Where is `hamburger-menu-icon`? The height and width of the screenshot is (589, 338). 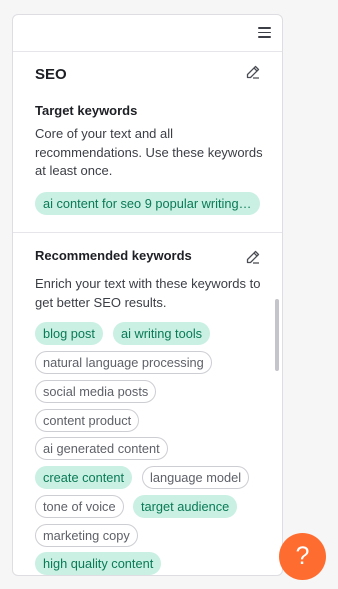 hamburger-menu-icon is located at coordinates (264, 32).